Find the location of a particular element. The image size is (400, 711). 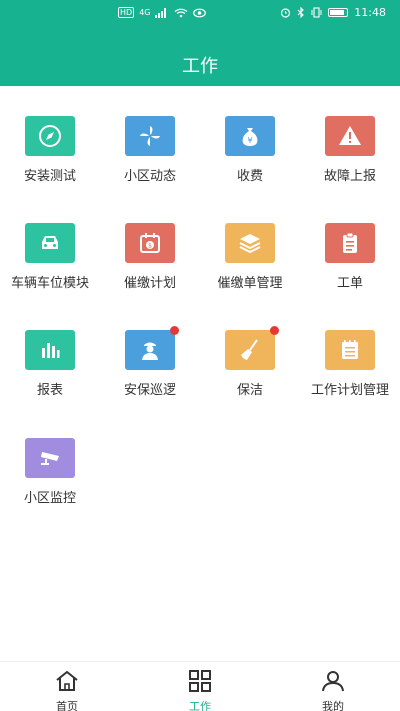

grid-item-vehicle-parking: 车辆车位模块 is located at coordinates (50, 268).